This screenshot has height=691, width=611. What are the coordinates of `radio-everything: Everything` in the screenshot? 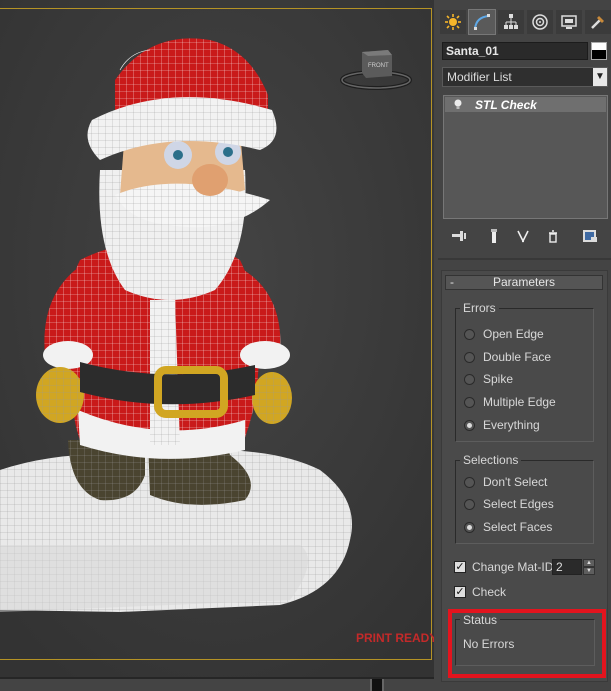 It's located at (502, 425).